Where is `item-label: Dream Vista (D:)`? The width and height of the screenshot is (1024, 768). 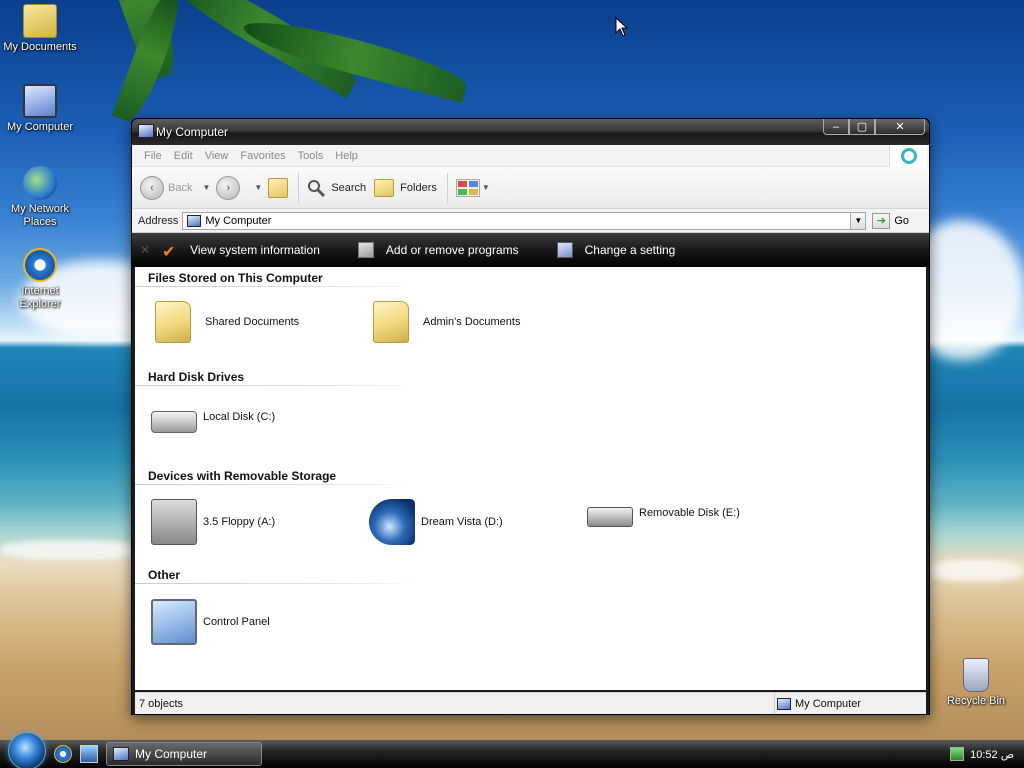
item-label: Dream Vista (D:) is located at coordinates (462, 522).